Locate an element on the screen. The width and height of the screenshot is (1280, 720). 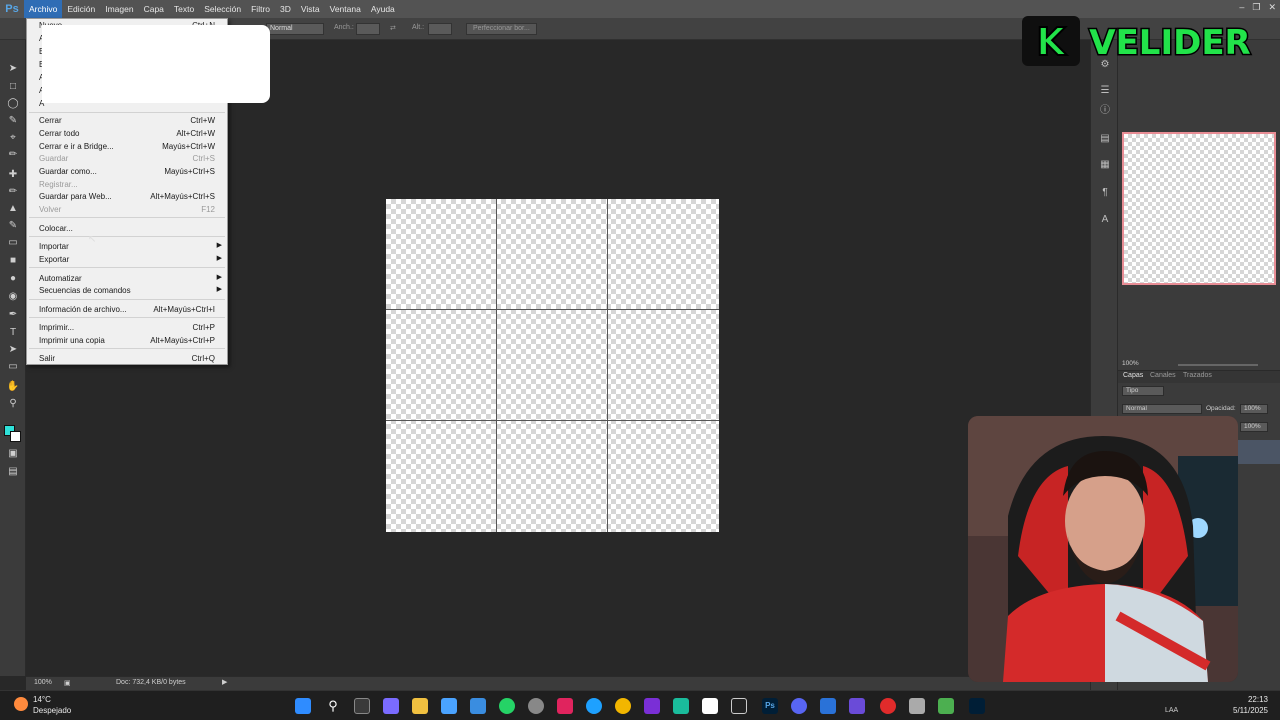
menu-seleccion: Selección is located at coordinates (222, 9).